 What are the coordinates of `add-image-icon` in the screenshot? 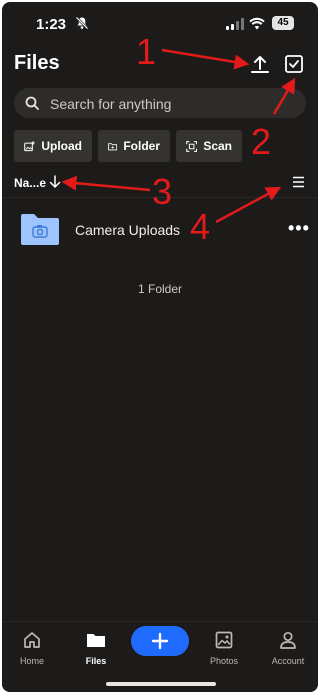 It's located at (29, 145).